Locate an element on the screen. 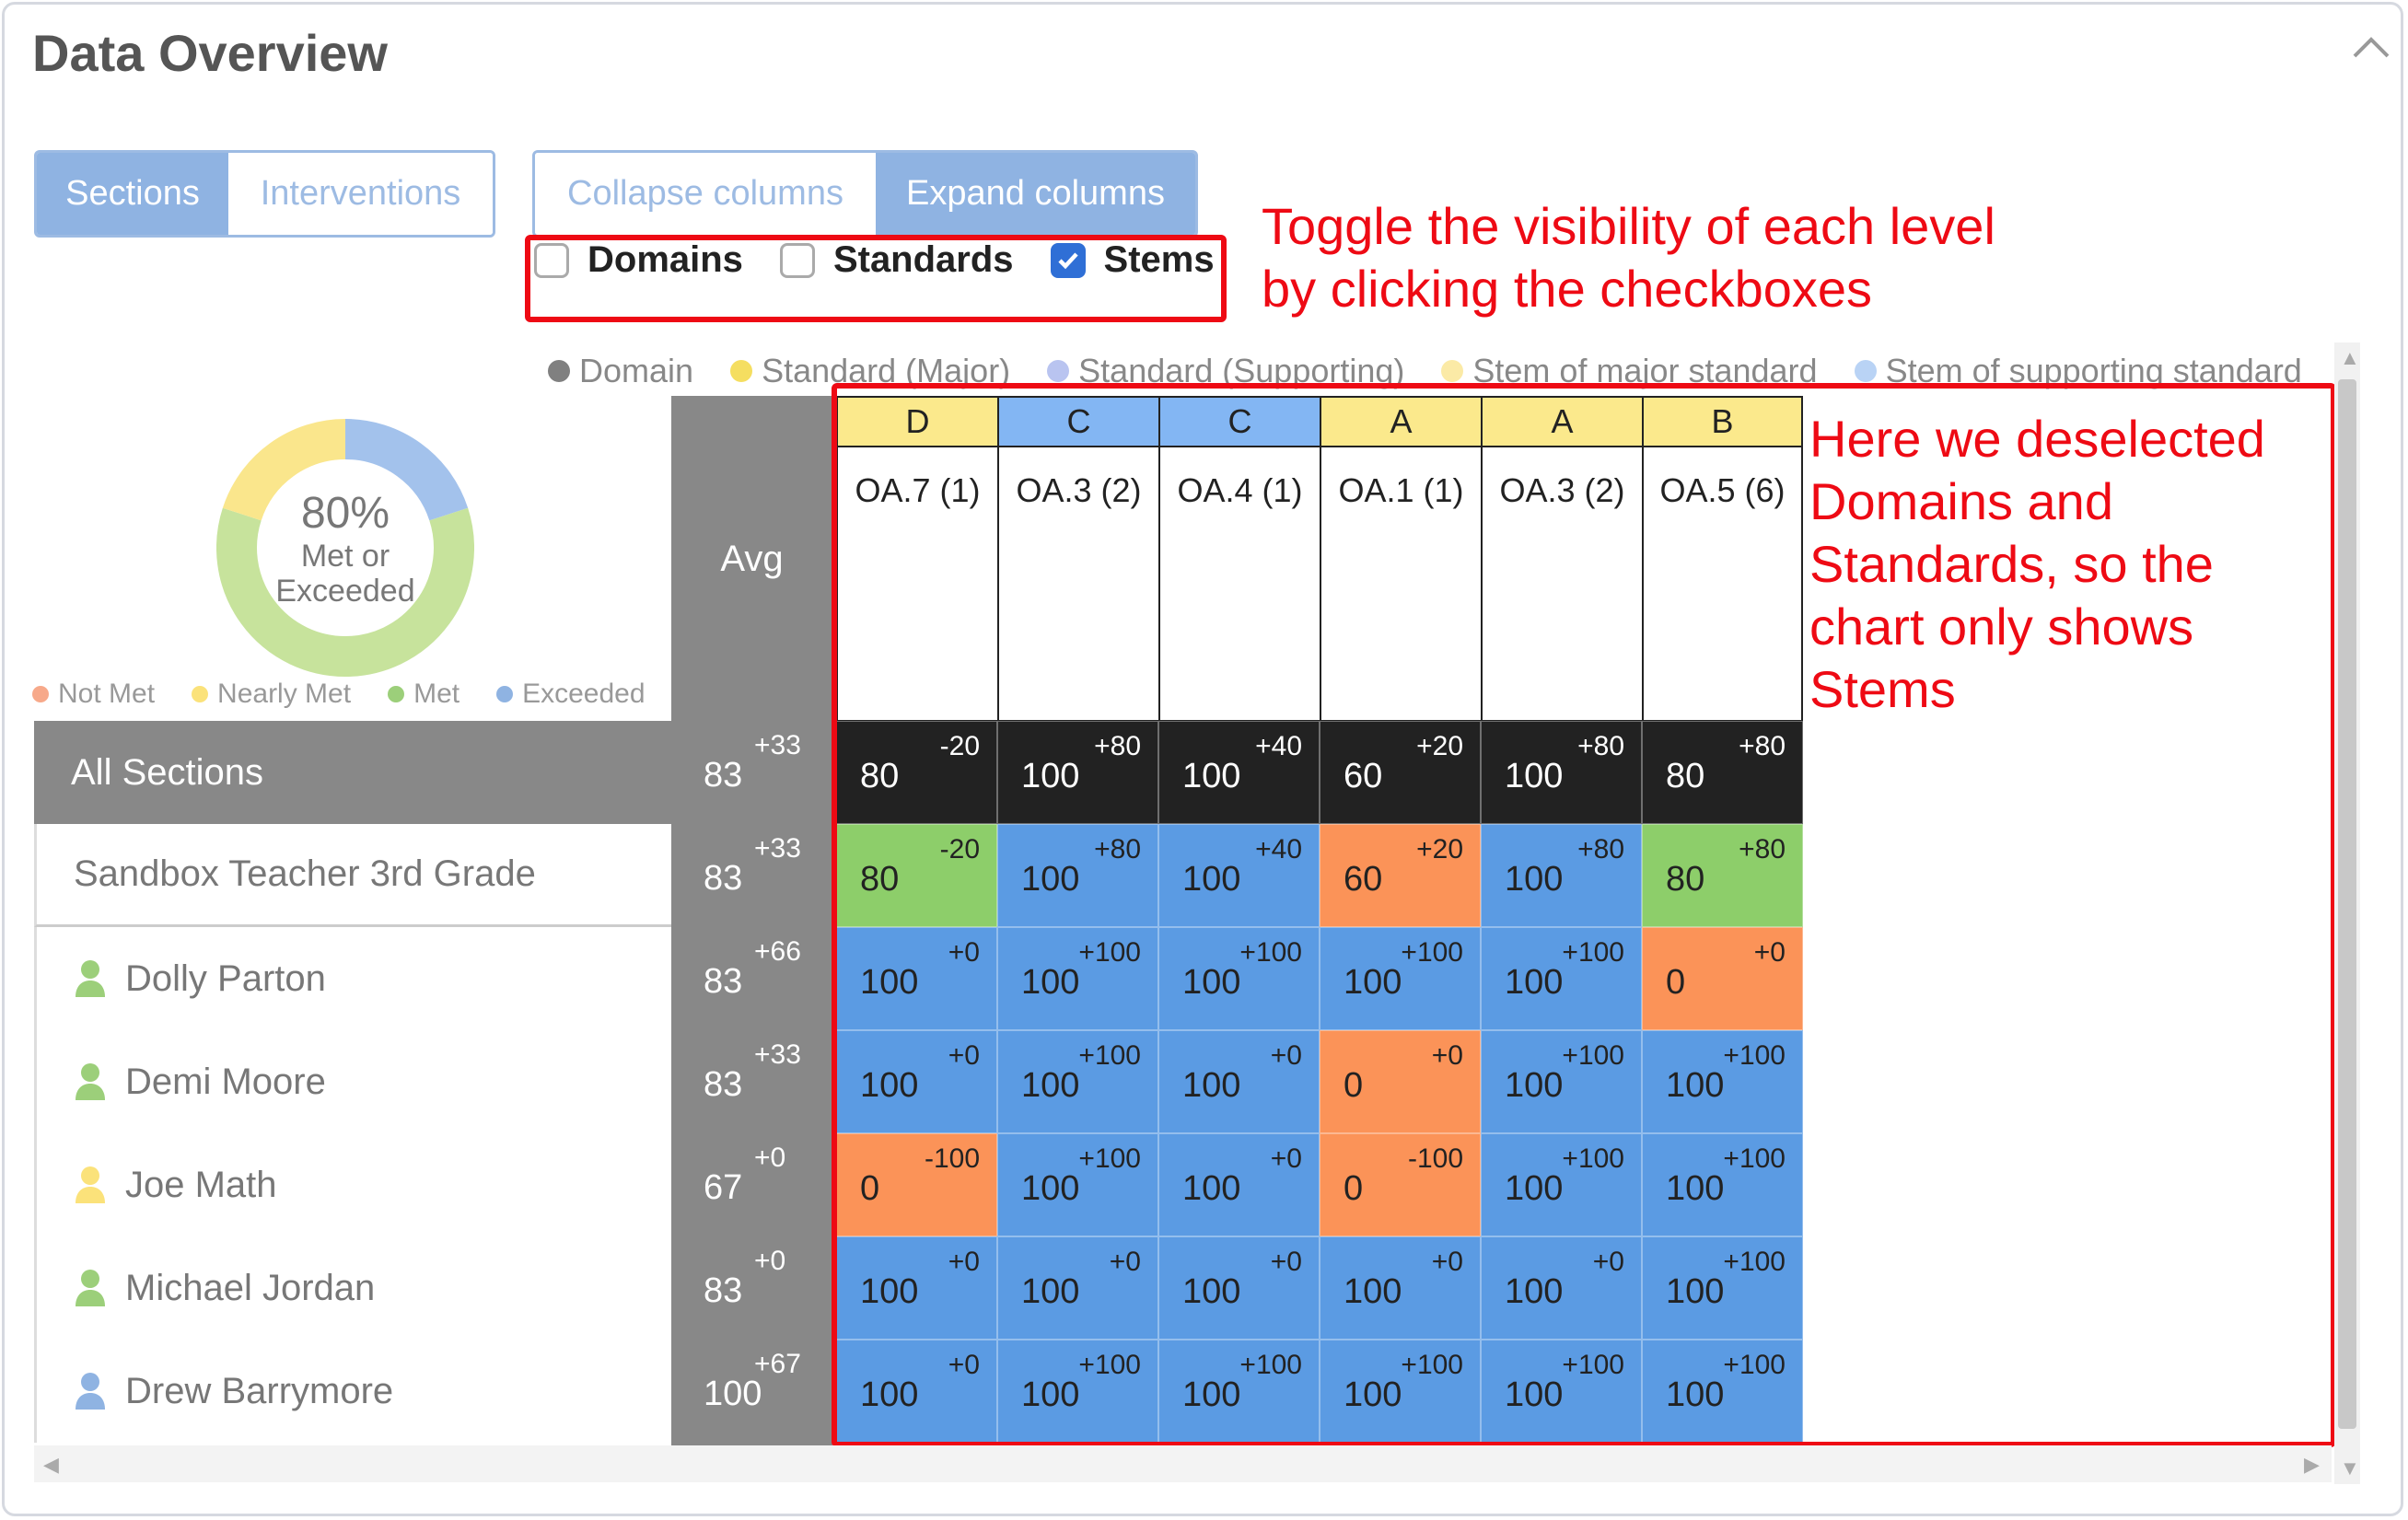 The width and height of the screenshot is (2408, 1520). avg-cell: 100 +67 is located at coordinates (751, 1391).